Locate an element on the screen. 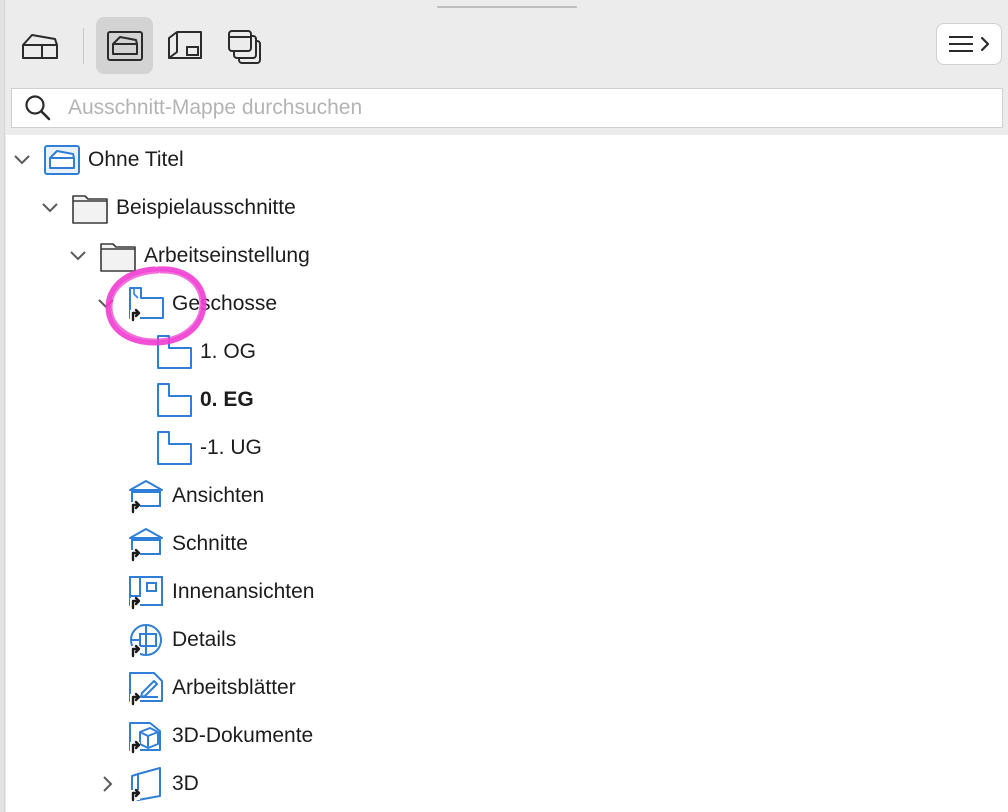 This screenshot has width=1008, height=812. publisher-sets-button is located at coordinates (244, 45).